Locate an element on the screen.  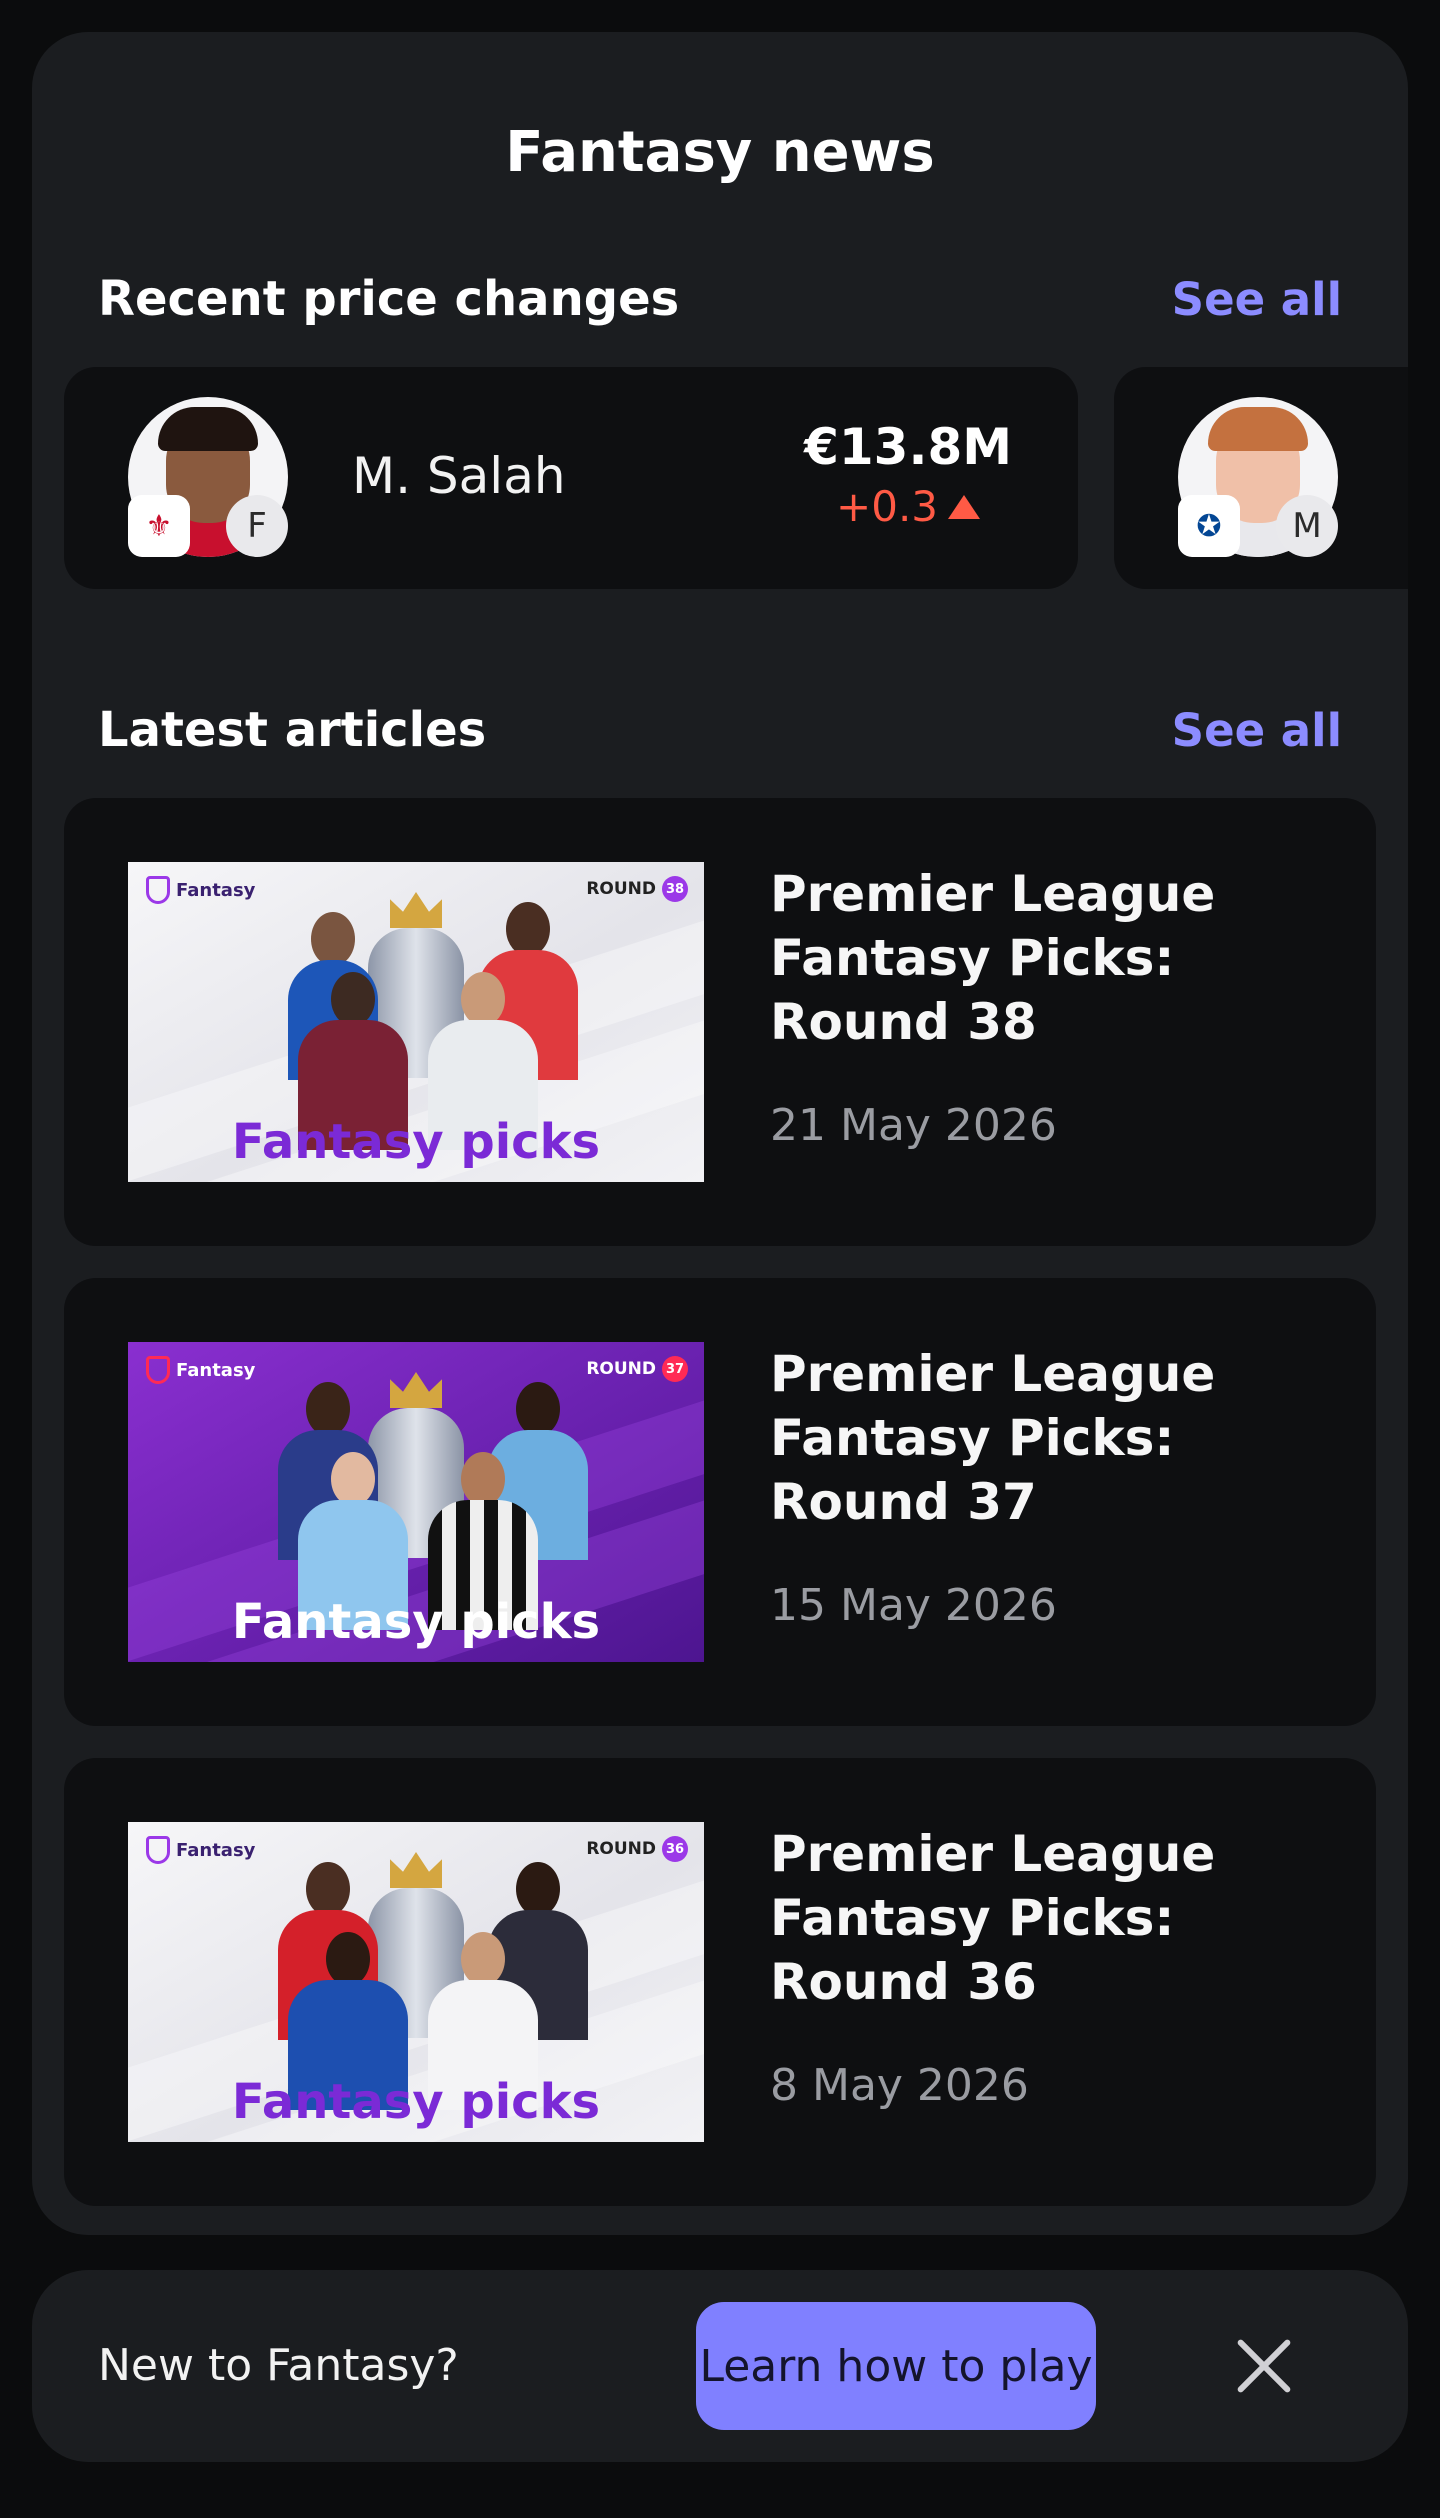
price-changes-header: Recent price changes See all is located at coordinates (720, 299).